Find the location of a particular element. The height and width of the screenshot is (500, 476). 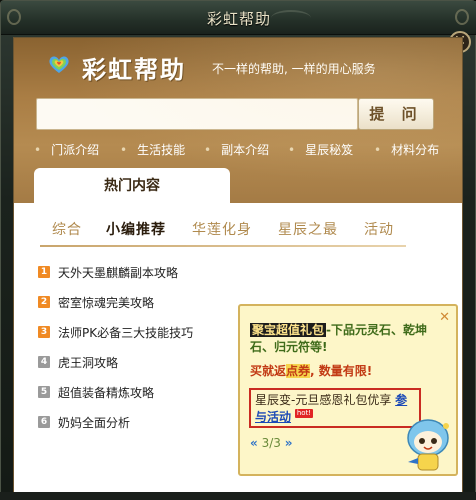

window-titlebar: 彩虹帮助 is located at coordinates (238, 18).